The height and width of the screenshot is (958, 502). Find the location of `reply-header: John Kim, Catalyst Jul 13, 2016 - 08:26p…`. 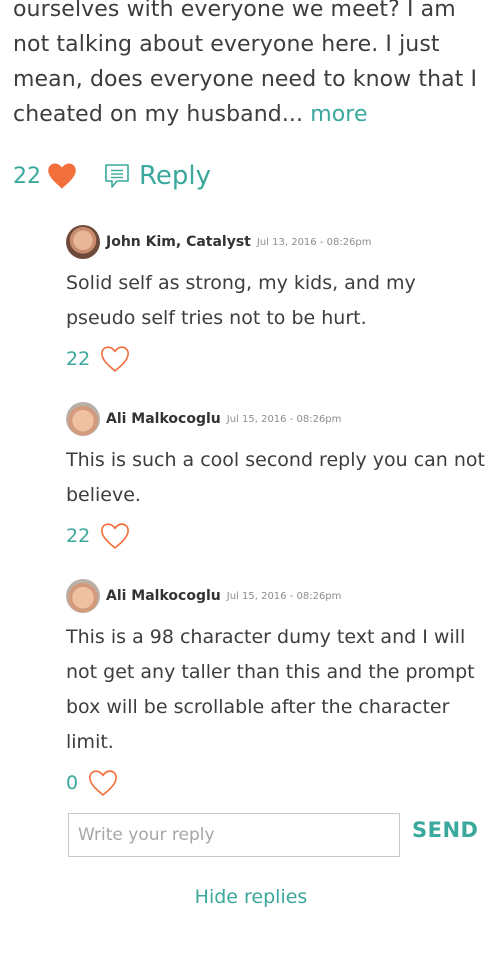

reply-header: John Kim, Catalyst Jul 13, 2016 - 08:26p… is located at coordinates (276, 242).